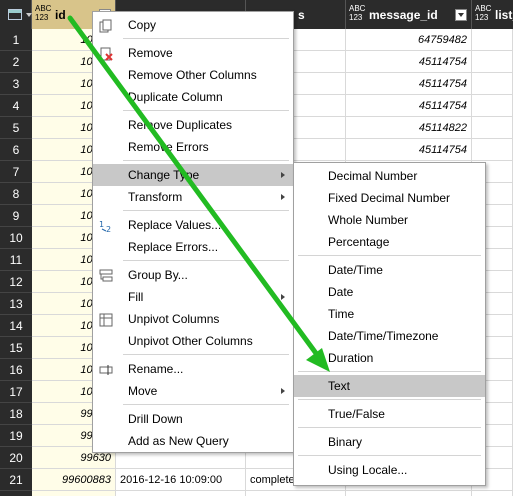 The image size is (513, 496). I want to click on menu-item-label: Change Type, so click(164, 175).